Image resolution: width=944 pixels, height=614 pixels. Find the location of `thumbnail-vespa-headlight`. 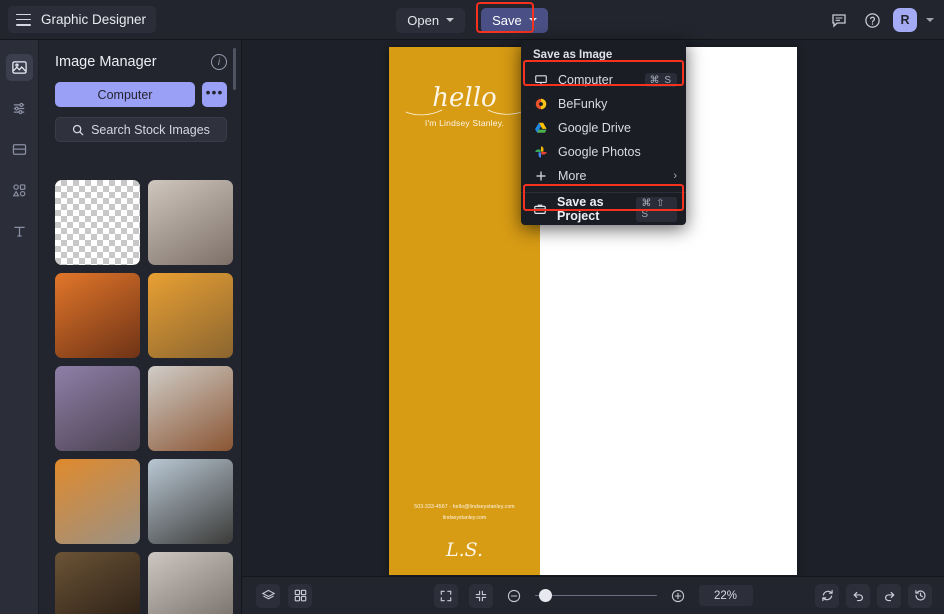

thumbnail-vespa-headlight is located at coordinates (190, 408).